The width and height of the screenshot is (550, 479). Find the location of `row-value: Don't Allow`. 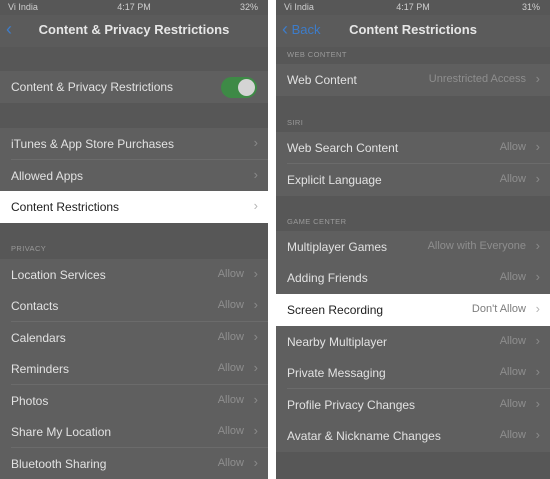

row-value: Don't Allow is located at coordinates (498, 309).